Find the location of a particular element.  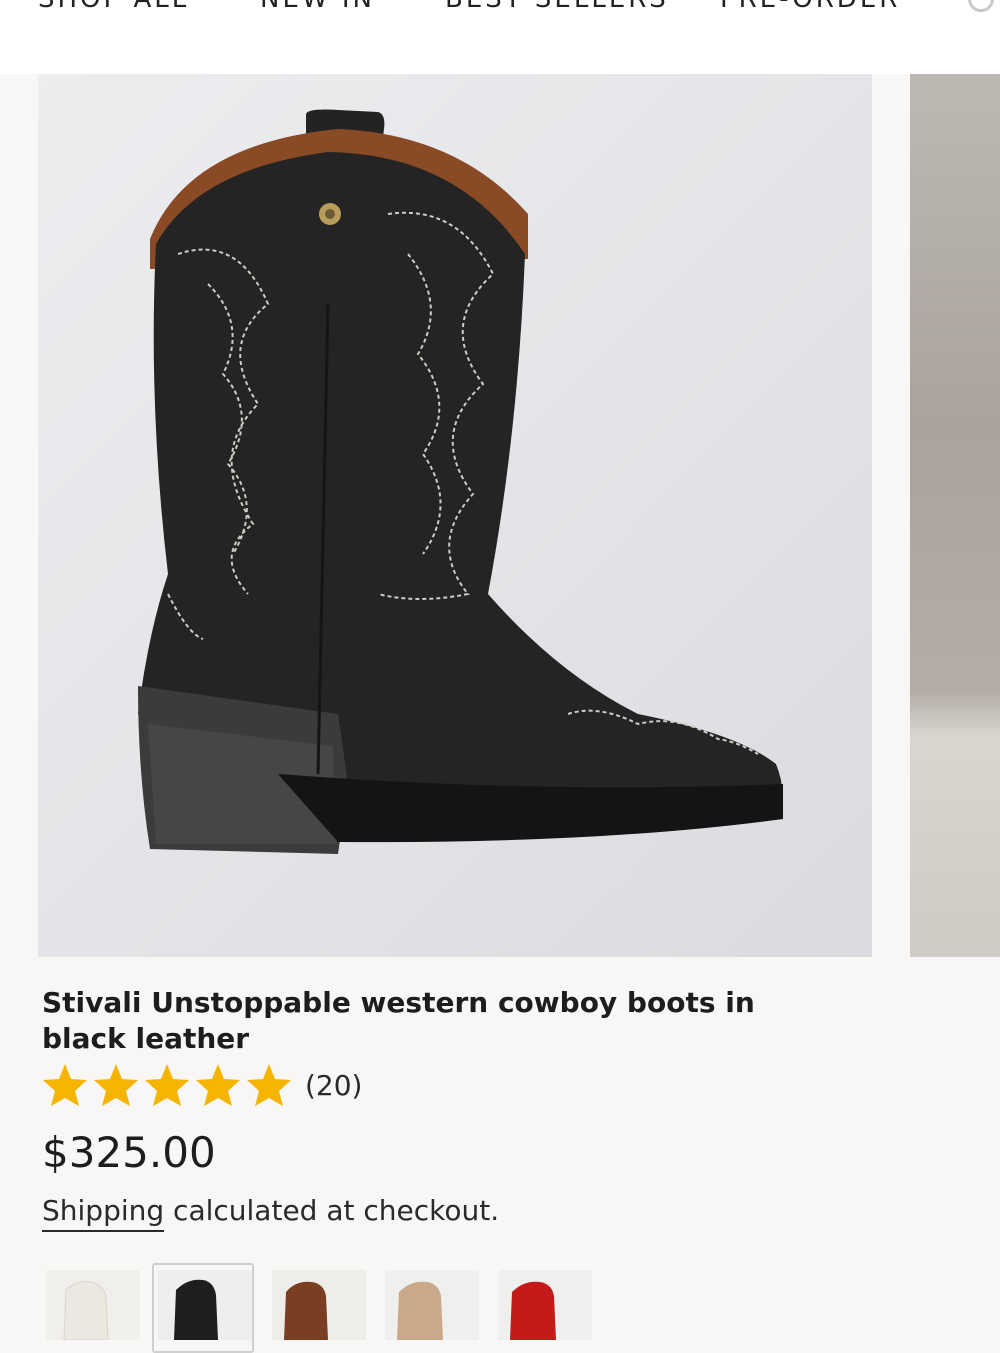

shipping-text: calculated at checkout. is located at coordinates (332, 1210).